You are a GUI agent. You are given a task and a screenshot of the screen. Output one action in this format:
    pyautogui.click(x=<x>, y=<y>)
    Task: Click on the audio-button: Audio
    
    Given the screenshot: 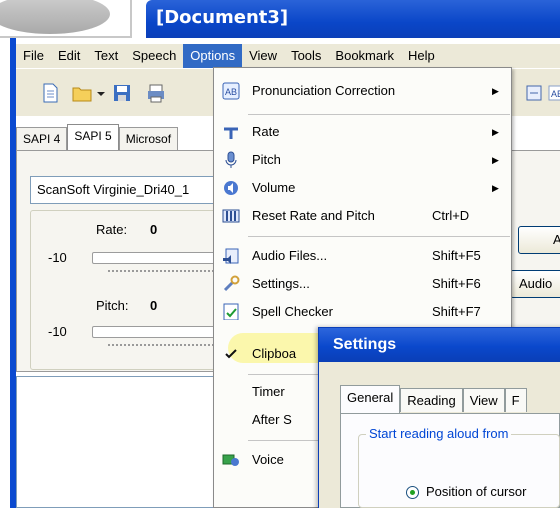 What is the action you would take?
    pyautogui.click(x=535, y=284)
    